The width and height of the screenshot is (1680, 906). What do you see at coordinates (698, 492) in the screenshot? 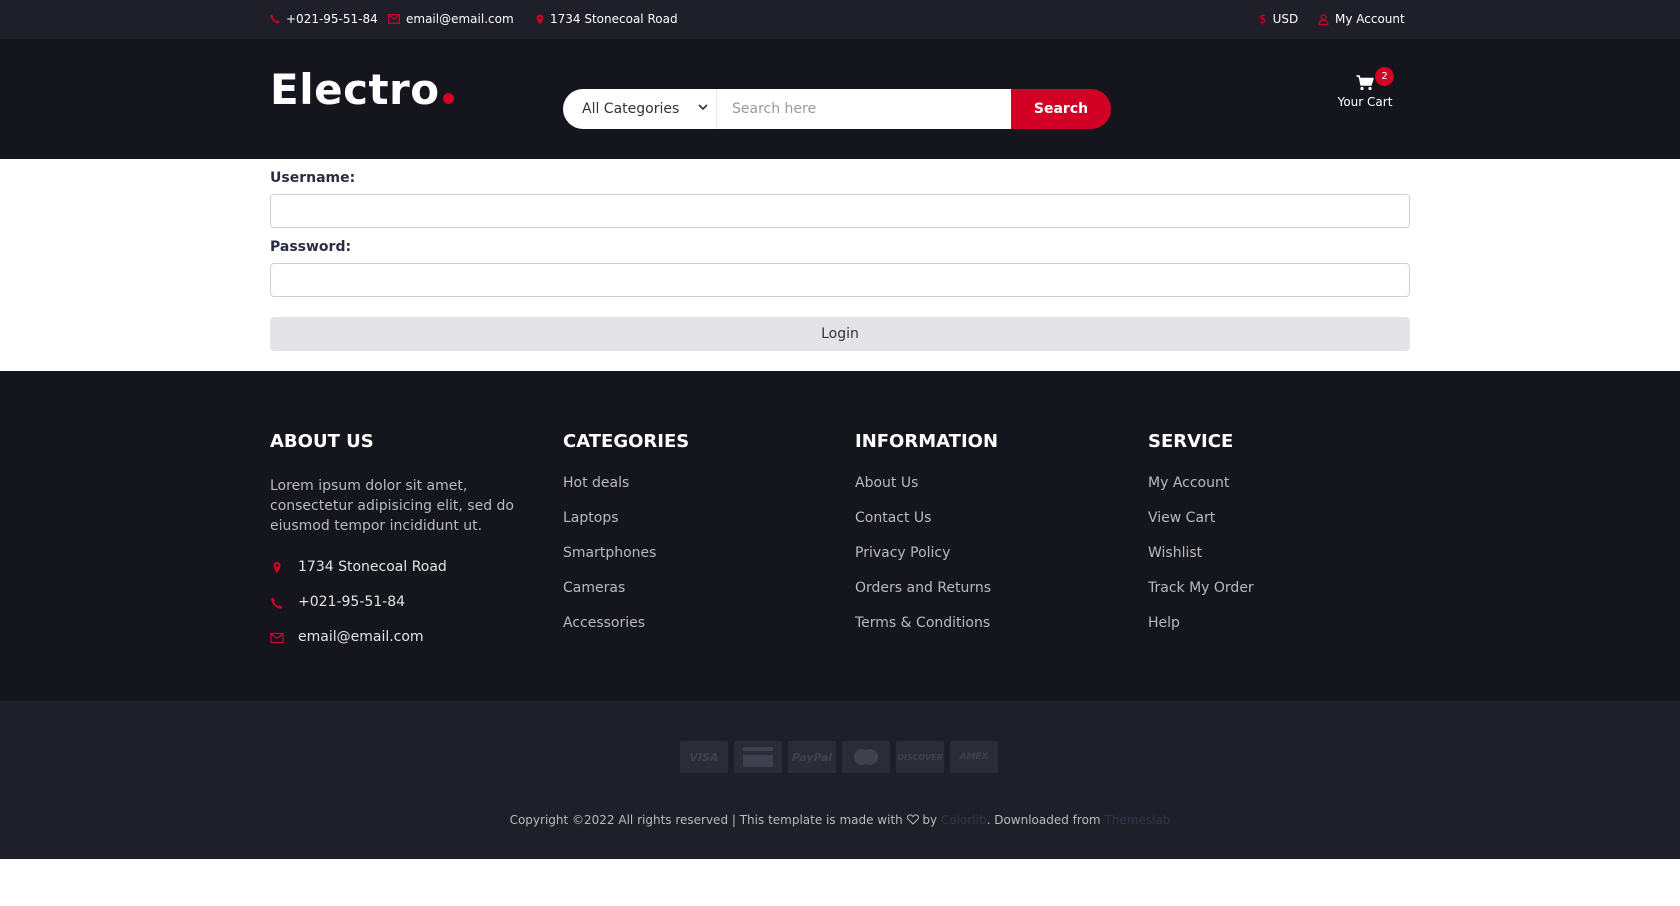
I see `footer-link-hot-deals: Hot deals` at bounding box center [698, 492].